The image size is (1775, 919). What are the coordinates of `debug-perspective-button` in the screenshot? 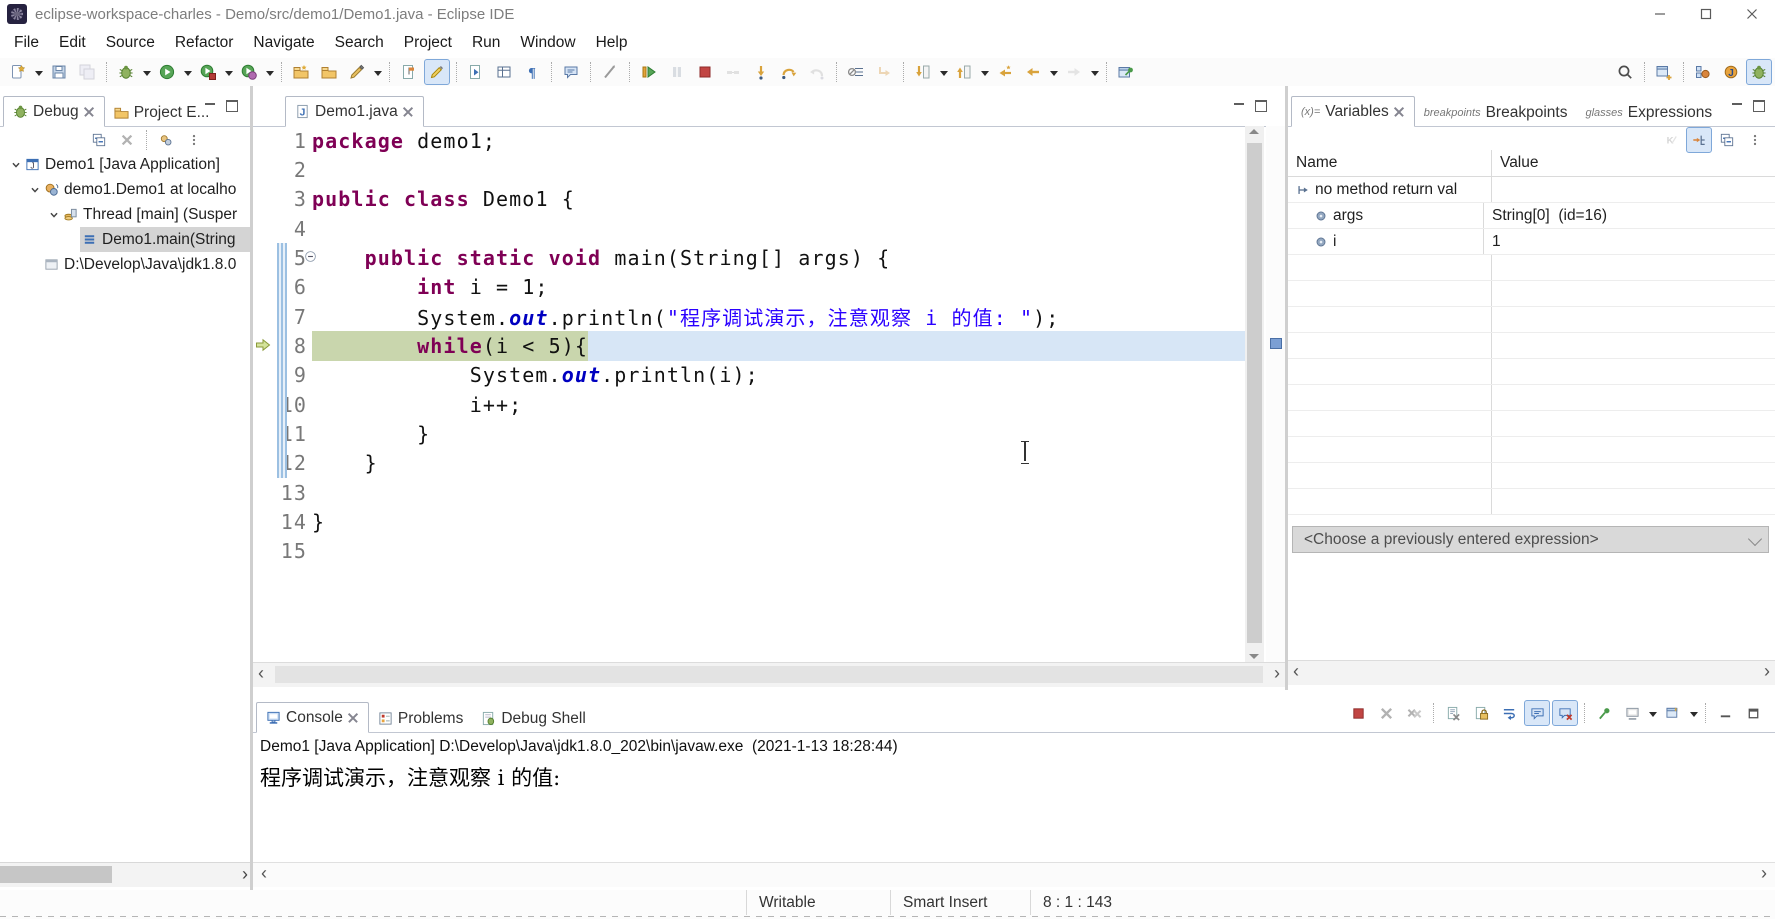 It's located at (1759, 71).